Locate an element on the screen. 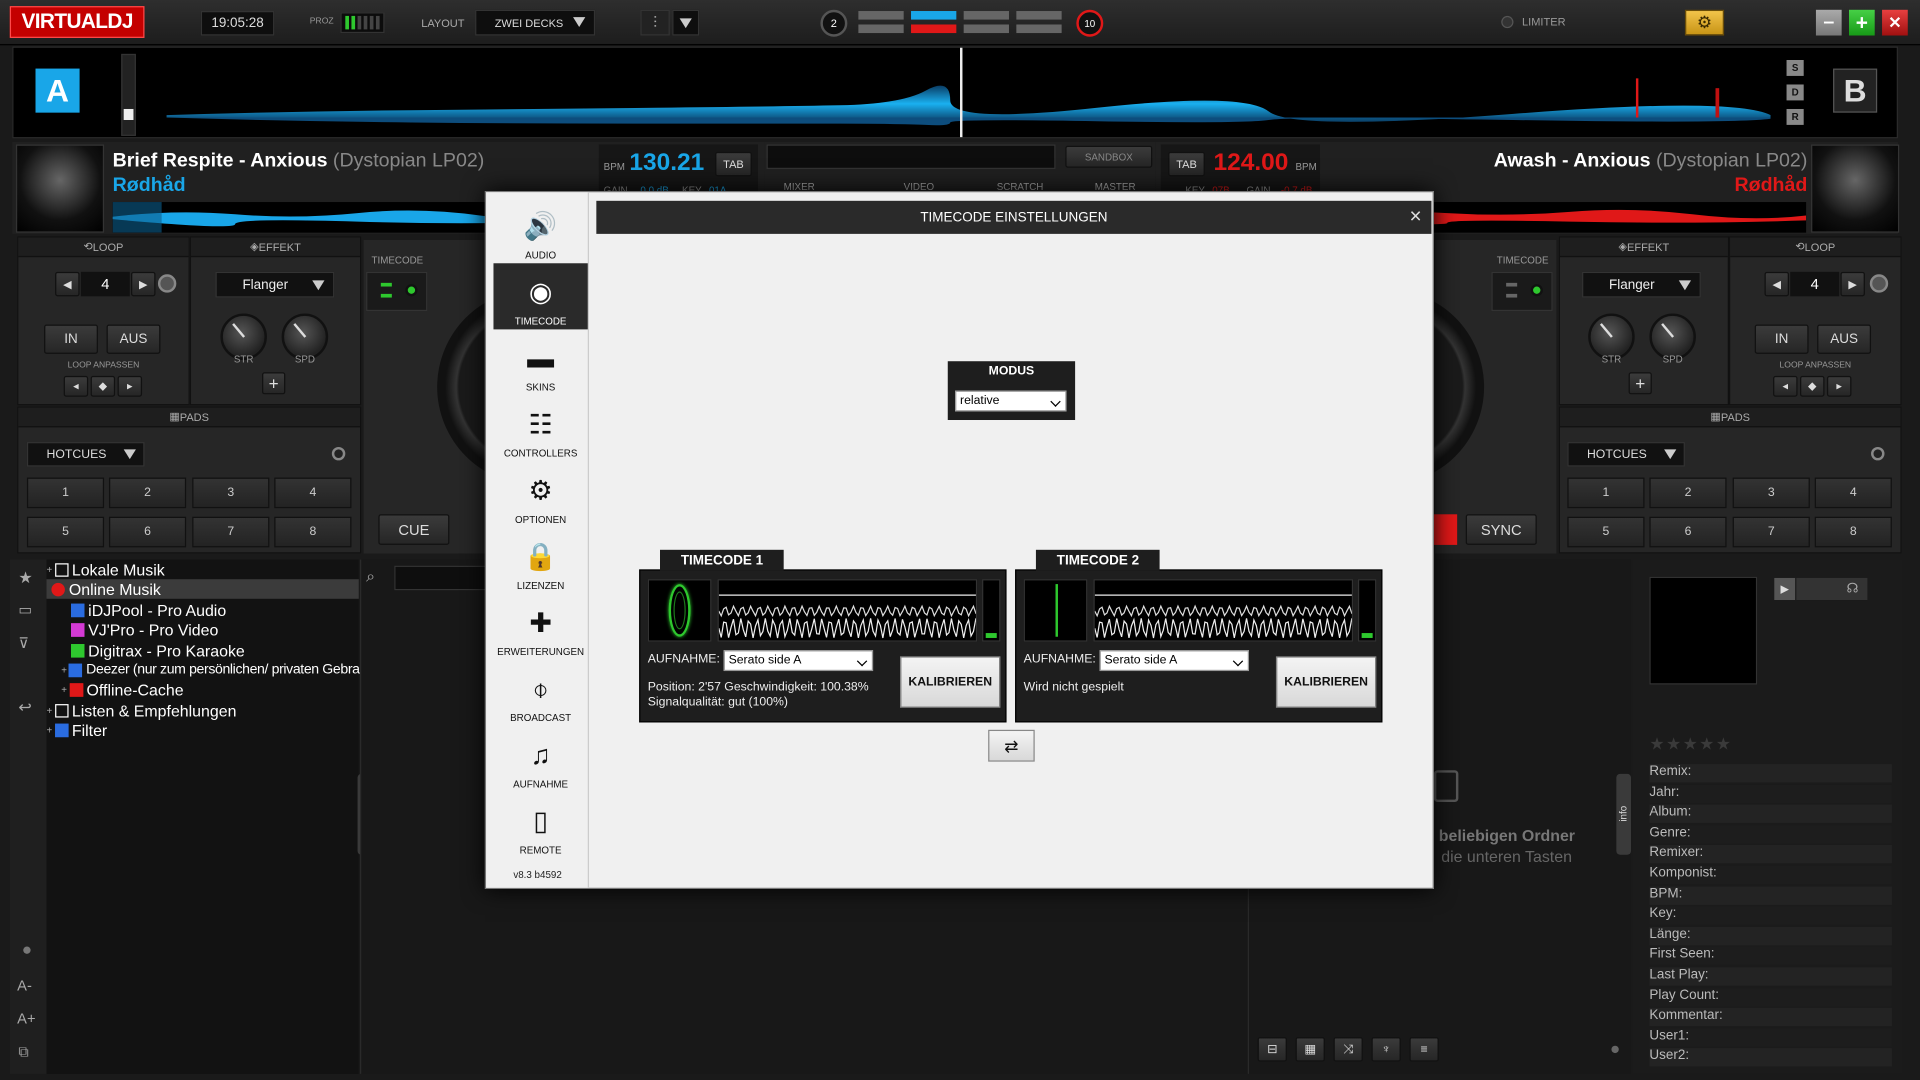  search-icon: ⌕ is located at coordinates (378, 579).